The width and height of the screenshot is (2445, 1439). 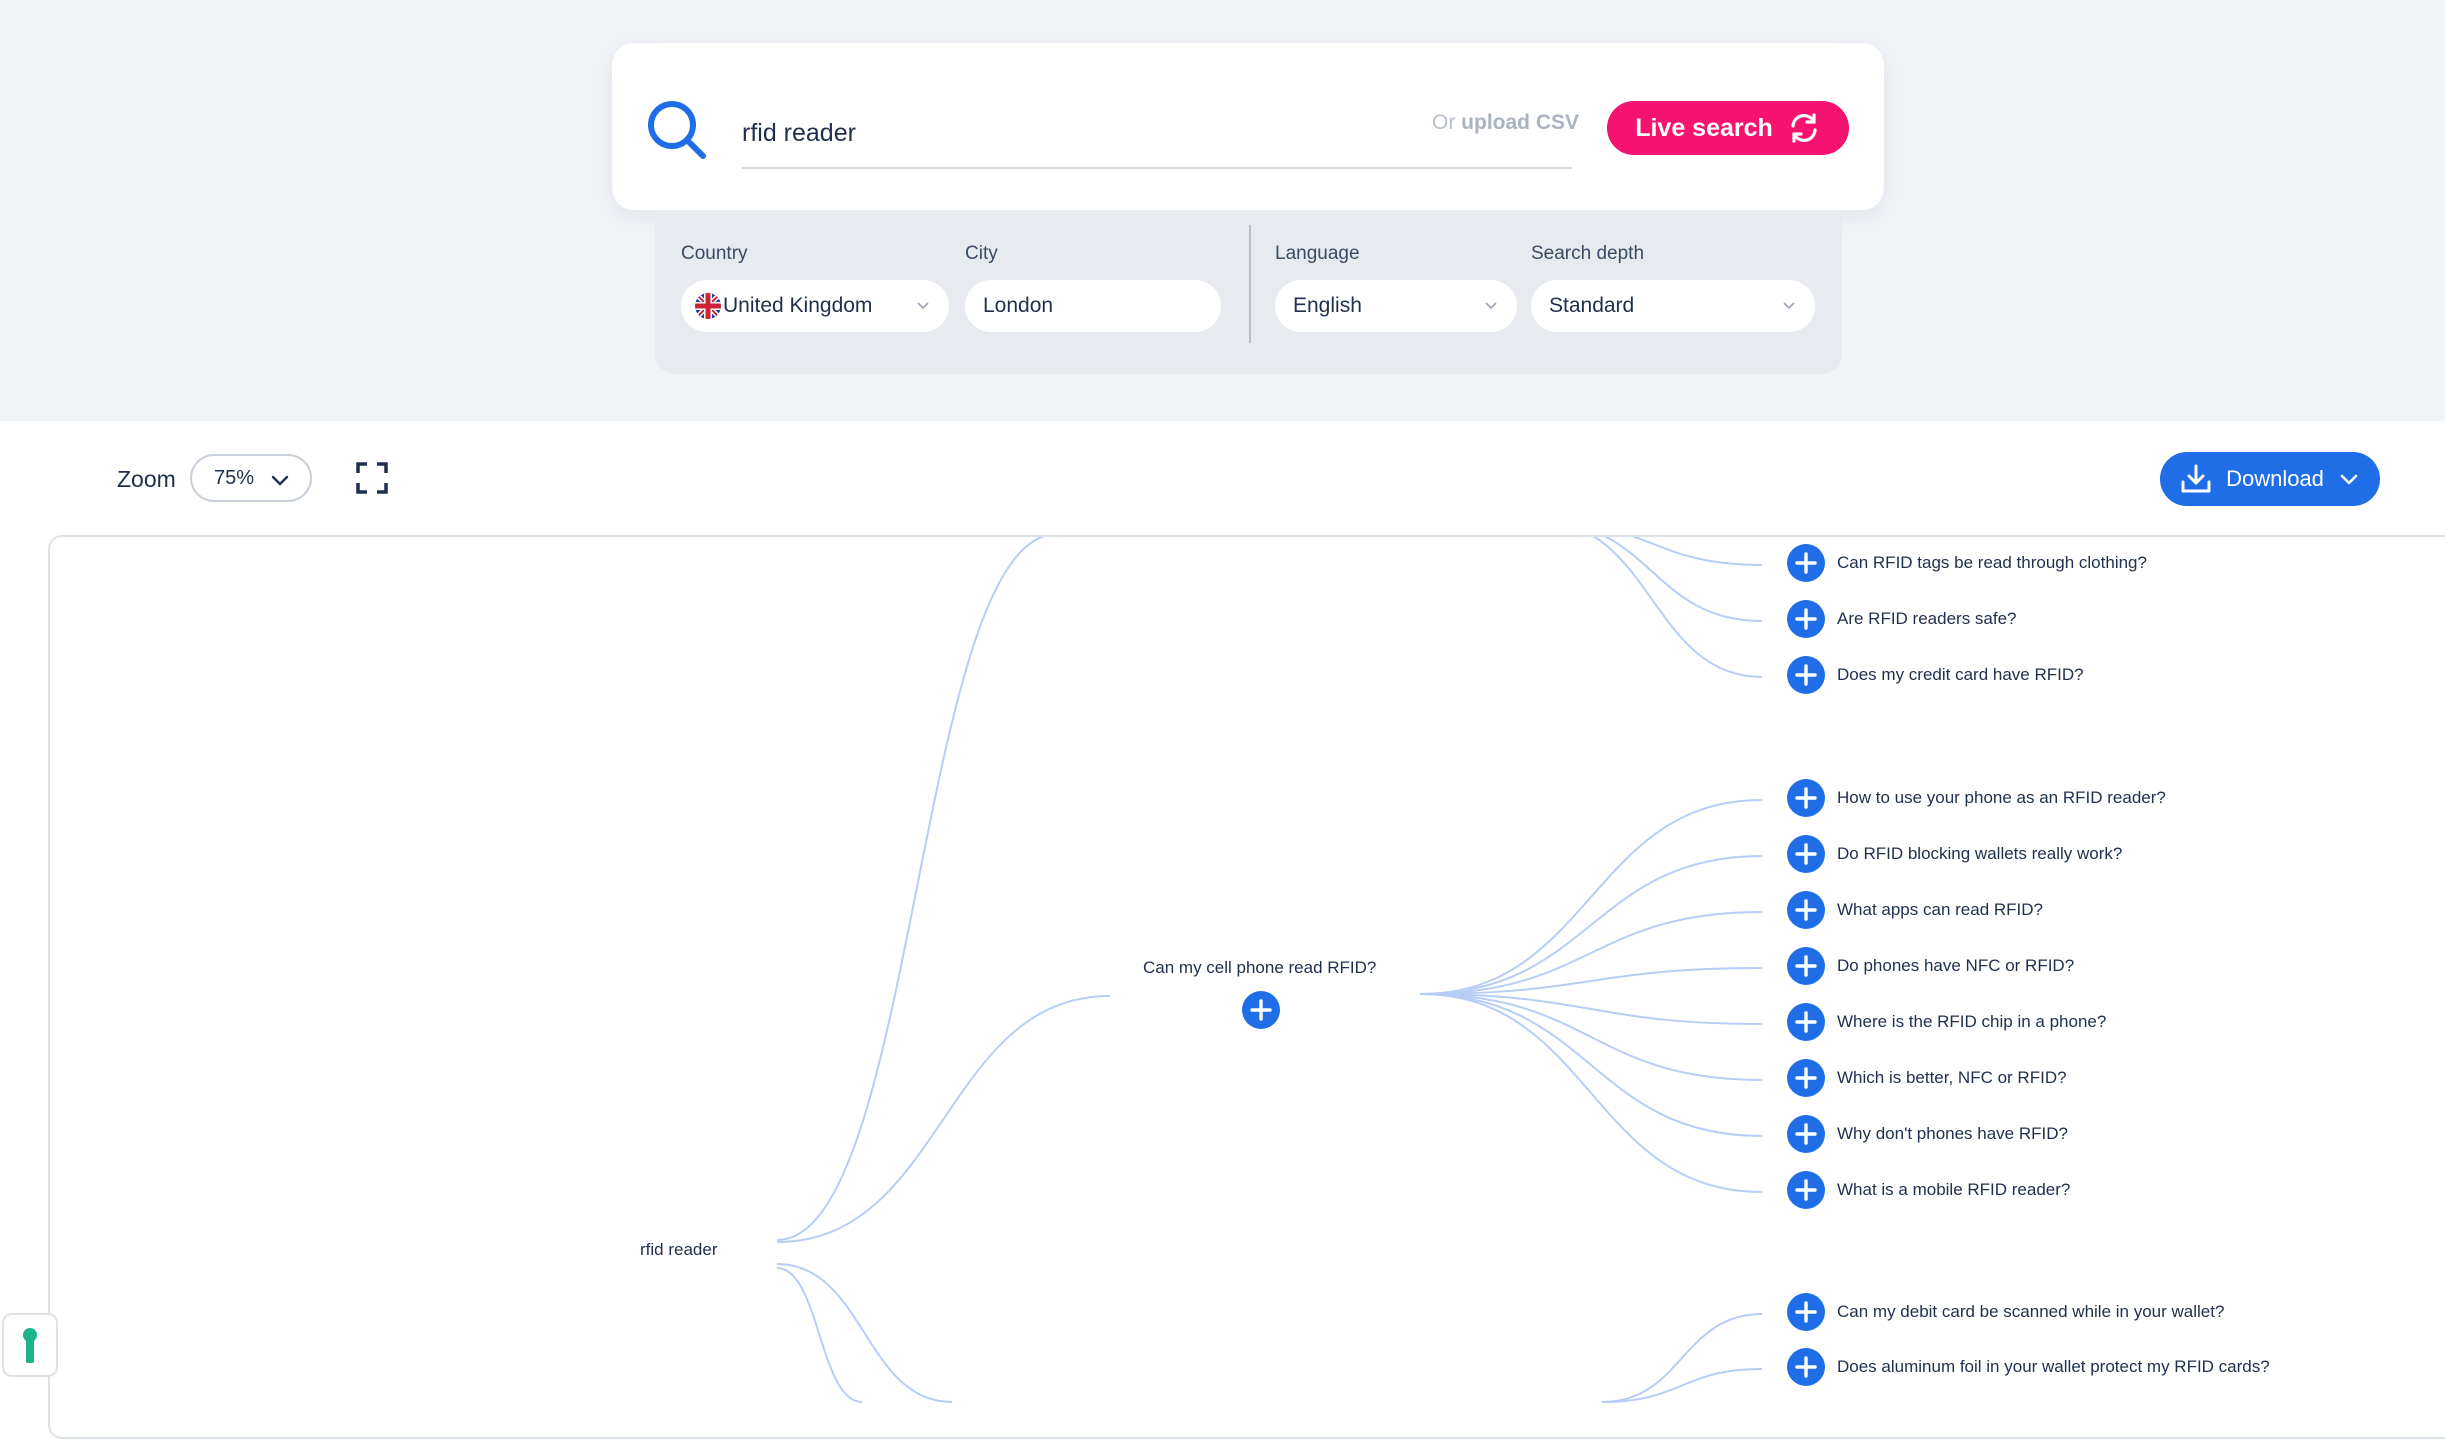 What do you see at coordinates (1940, 910) in the screenshot?
I see `question-node-label: What apps can read RFID?` at bounding box center [1940, 910].